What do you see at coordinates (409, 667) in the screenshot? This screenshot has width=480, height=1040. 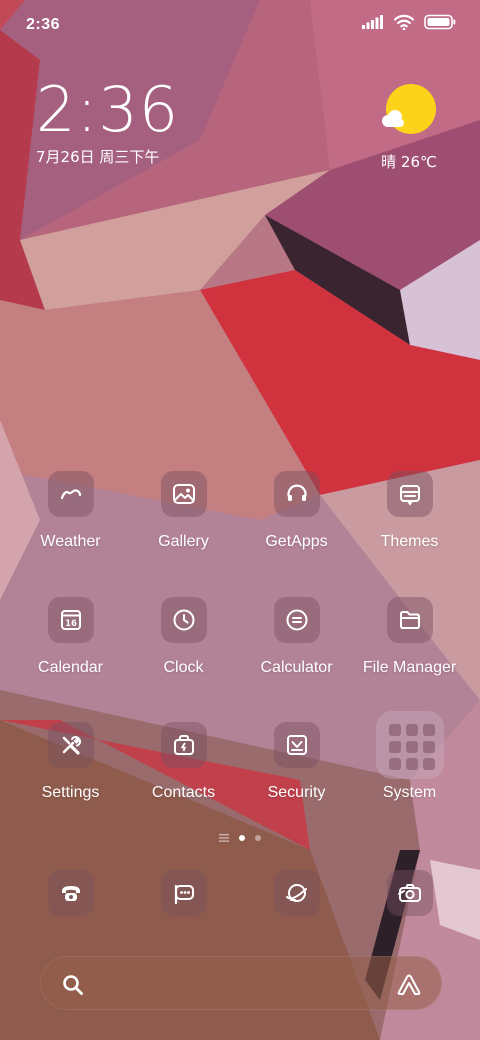 I see `app-label: File Manager` at bounding box center [409, 667].